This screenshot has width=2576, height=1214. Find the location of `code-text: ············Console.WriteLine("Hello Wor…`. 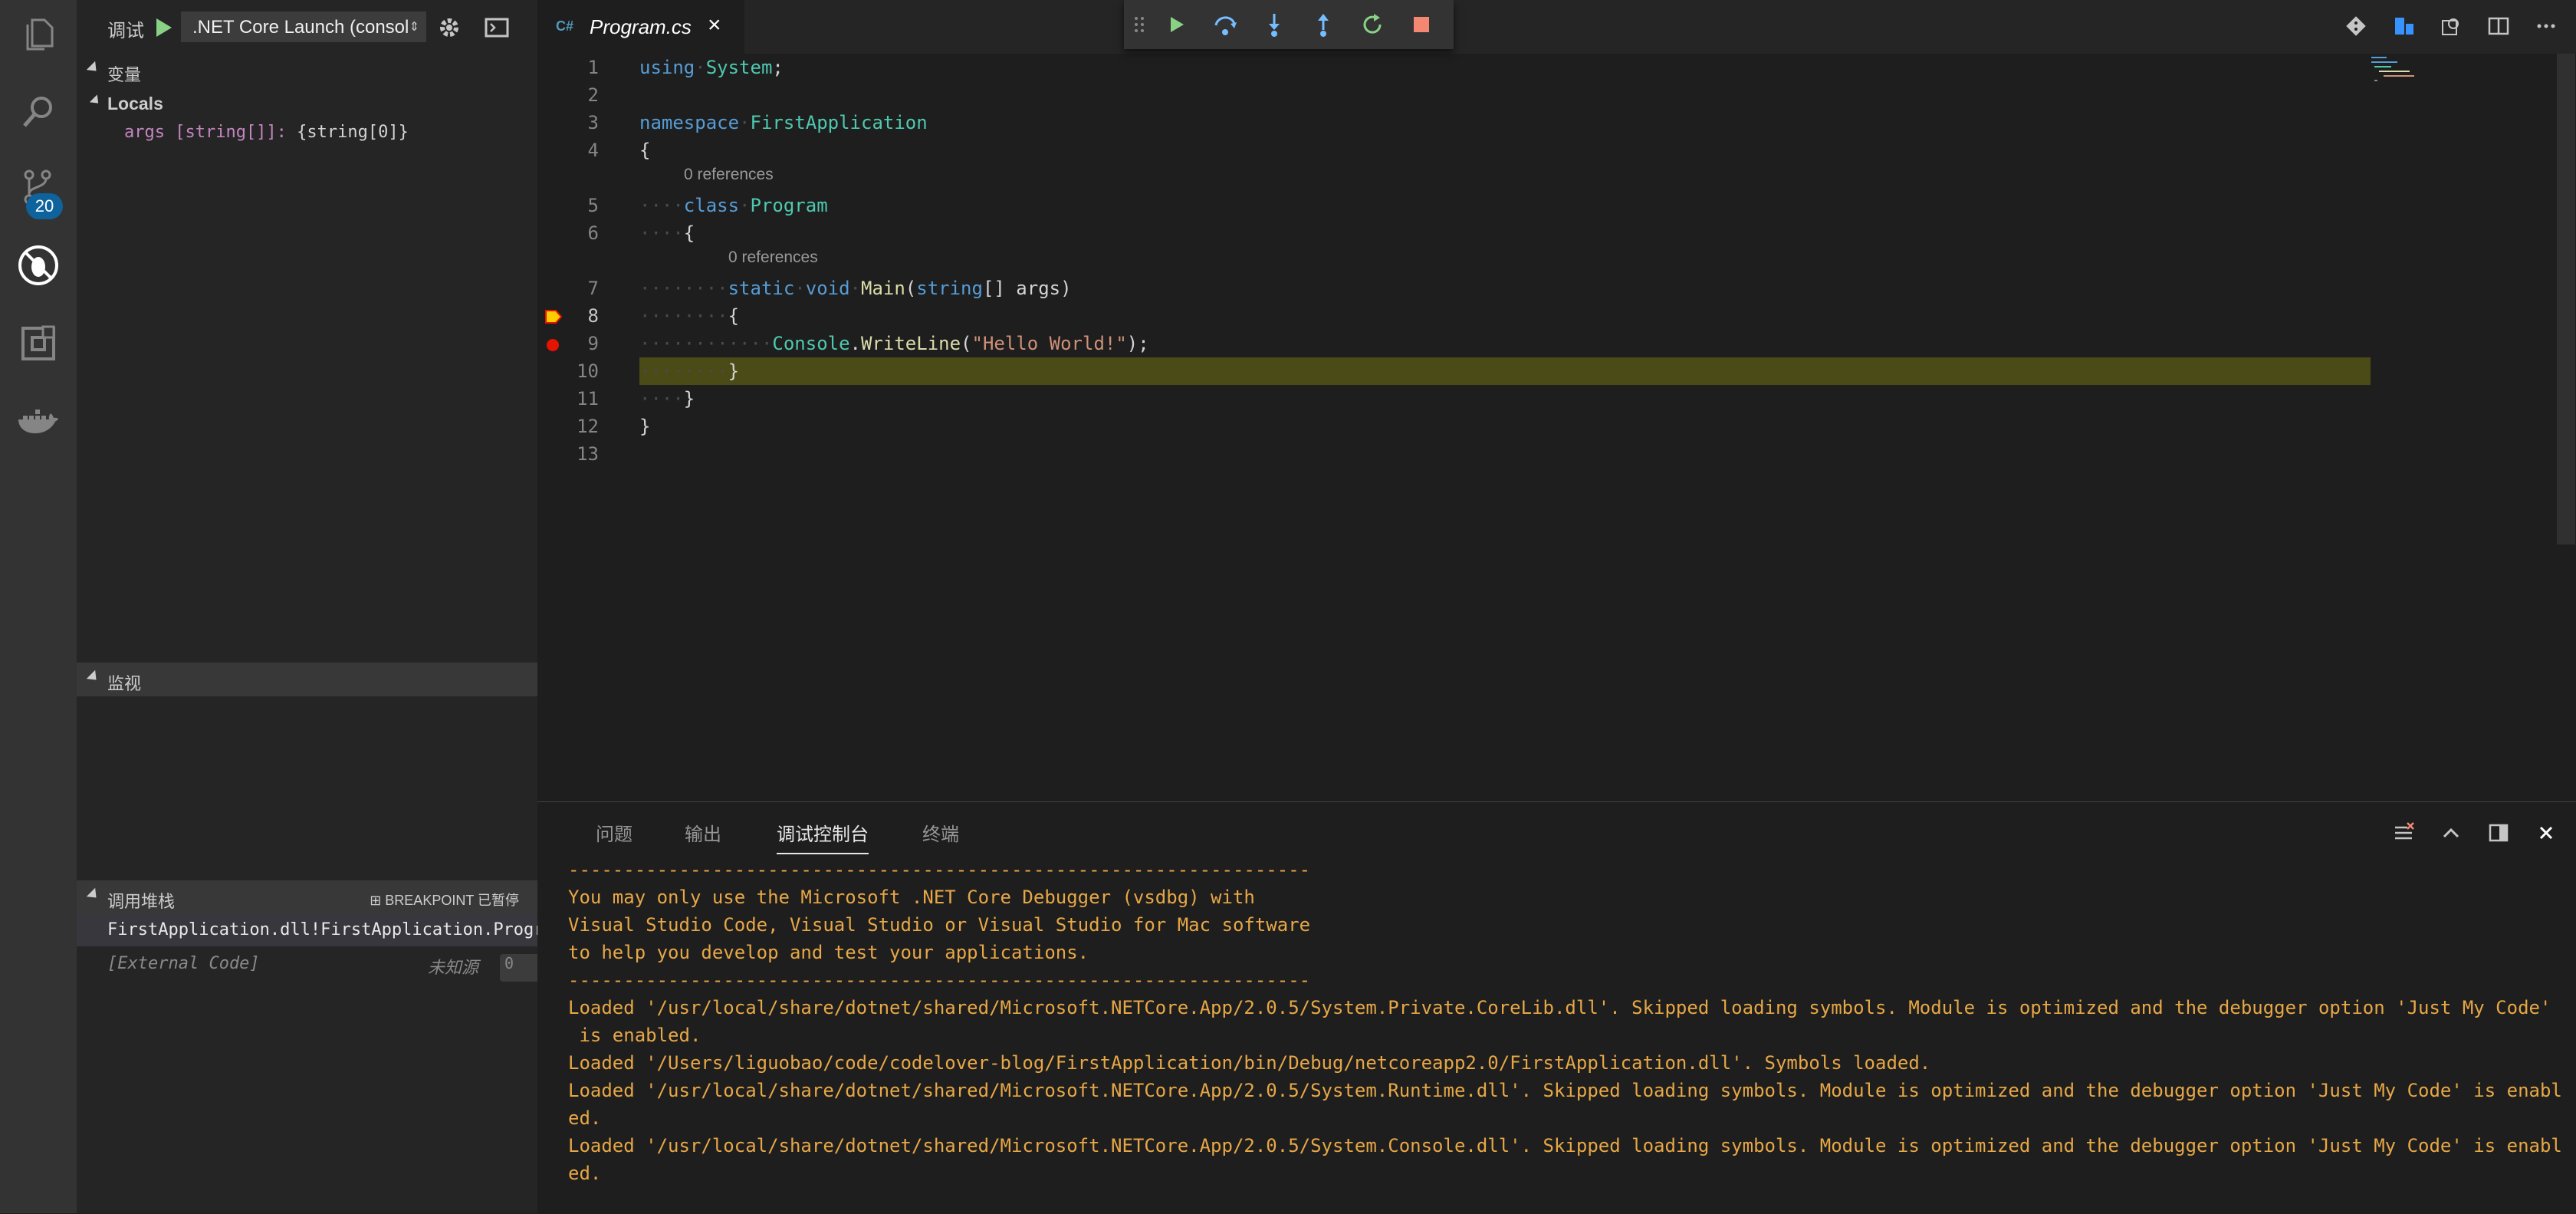

code-text: ············Console.WriteLine("Hello Wor… is located at coordinates (894, 343).